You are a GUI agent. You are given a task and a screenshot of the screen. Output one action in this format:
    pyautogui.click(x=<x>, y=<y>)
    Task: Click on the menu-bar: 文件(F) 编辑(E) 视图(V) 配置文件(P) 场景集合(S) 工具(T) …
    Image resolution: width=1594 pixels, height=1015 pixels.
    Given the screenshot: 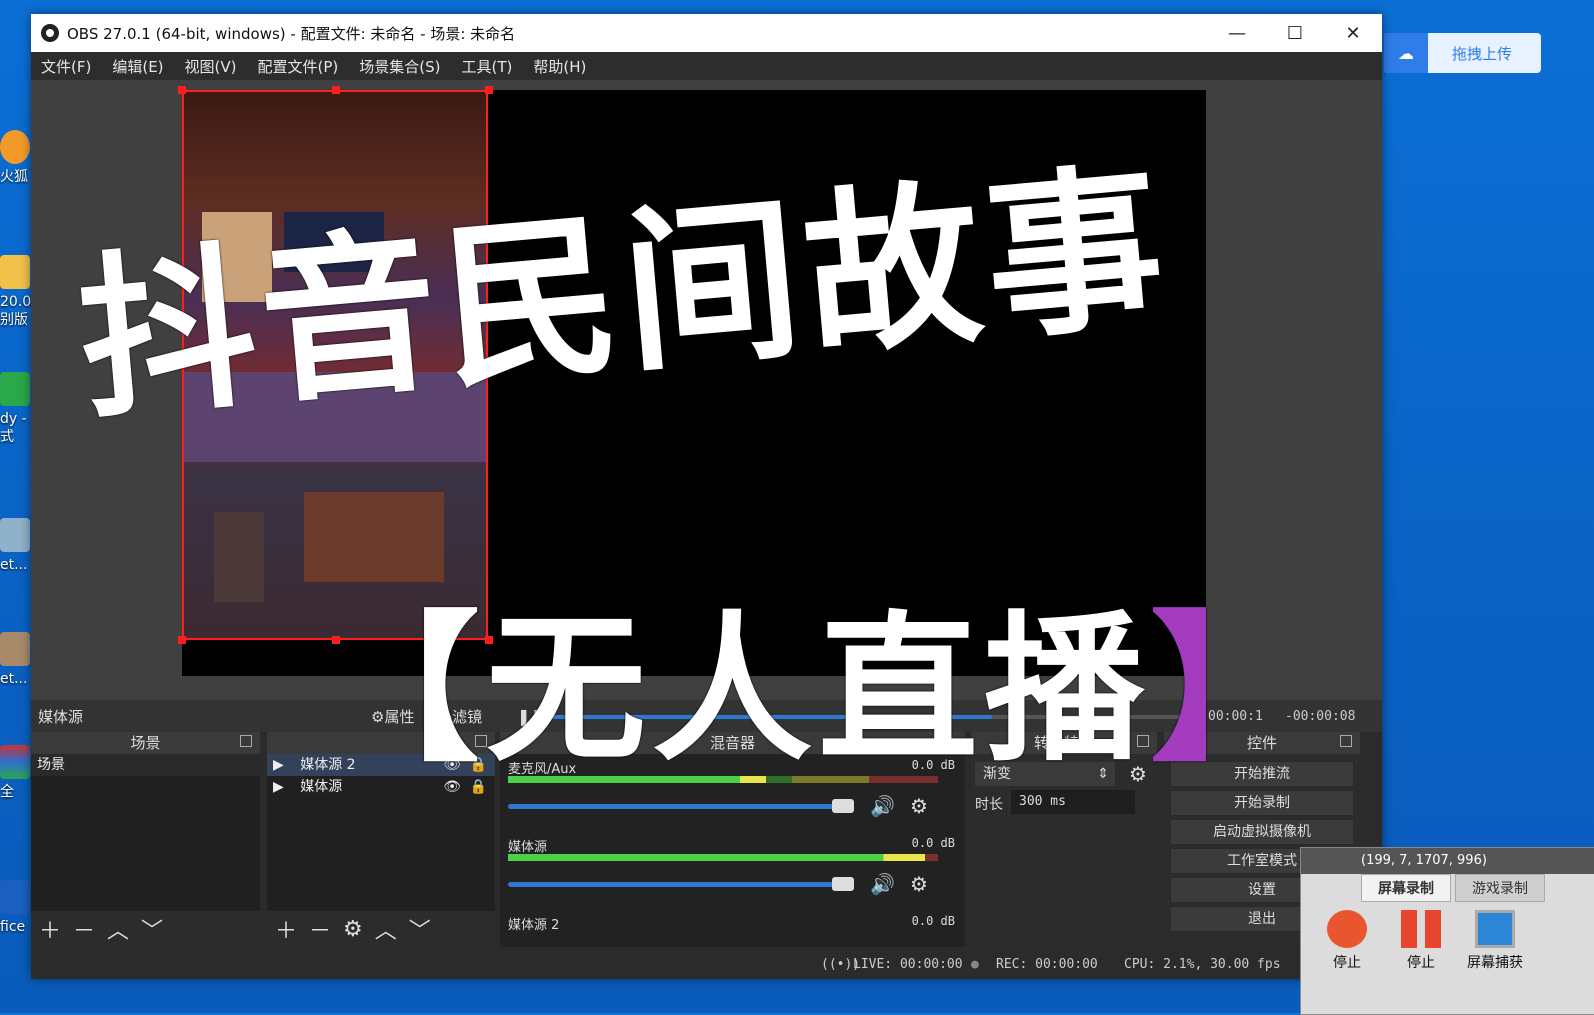 What is the action you would take?
    pyautogui.click(x=706, y=66)
    